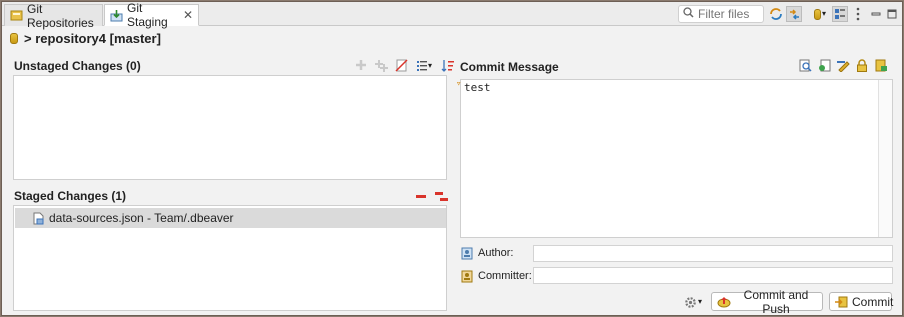  Describe the element at coordinates (730, 14) in the screenshot. I see `filter-files-input` at that location.